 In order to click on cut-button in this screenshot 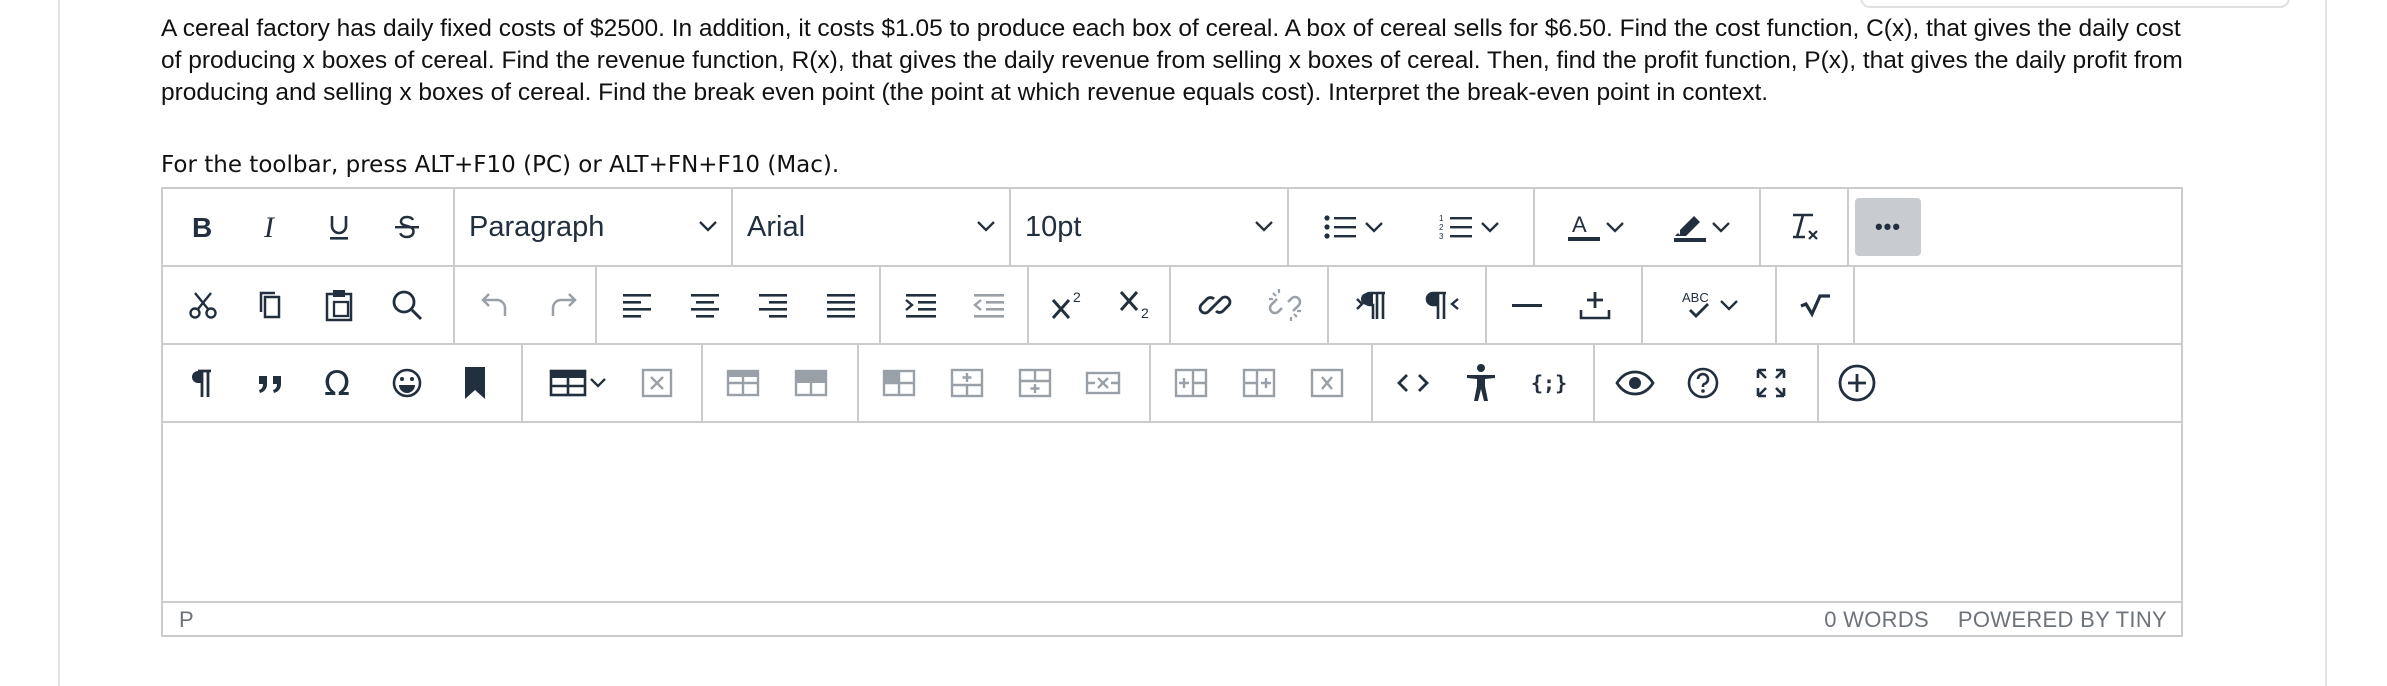, I will do `click(203, 305)`.